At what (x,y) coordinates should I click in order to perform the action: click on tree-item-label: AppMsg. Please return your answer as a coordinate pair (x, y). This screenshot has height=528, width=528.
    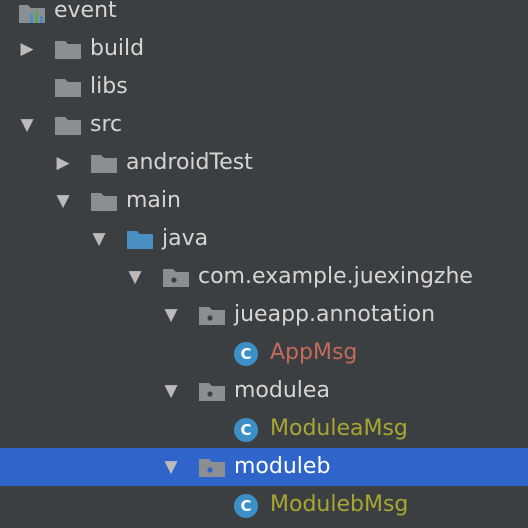
    Looking at the image, I should click on (314, 352).